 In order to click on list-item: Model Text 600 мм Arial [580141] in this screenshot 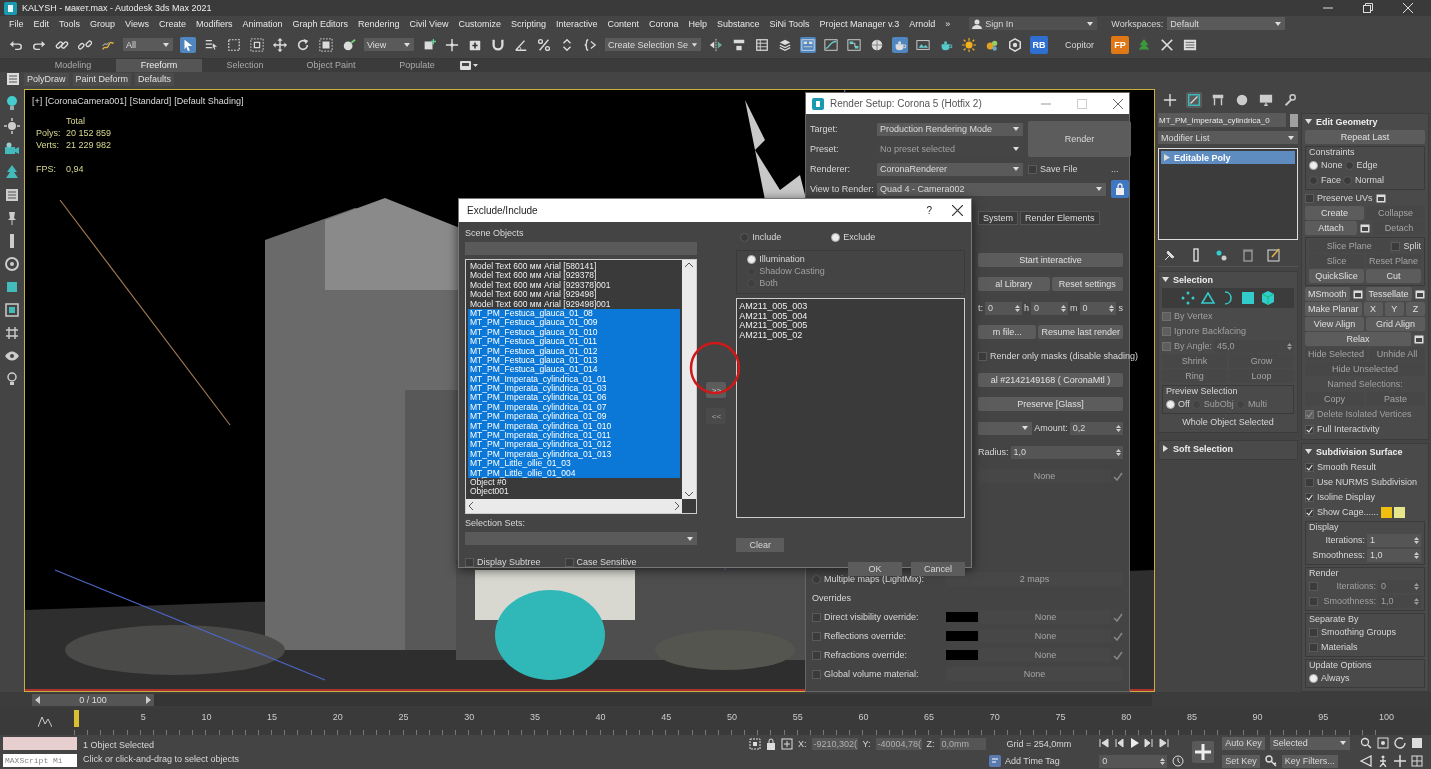, I will do `click(574, 267)`.